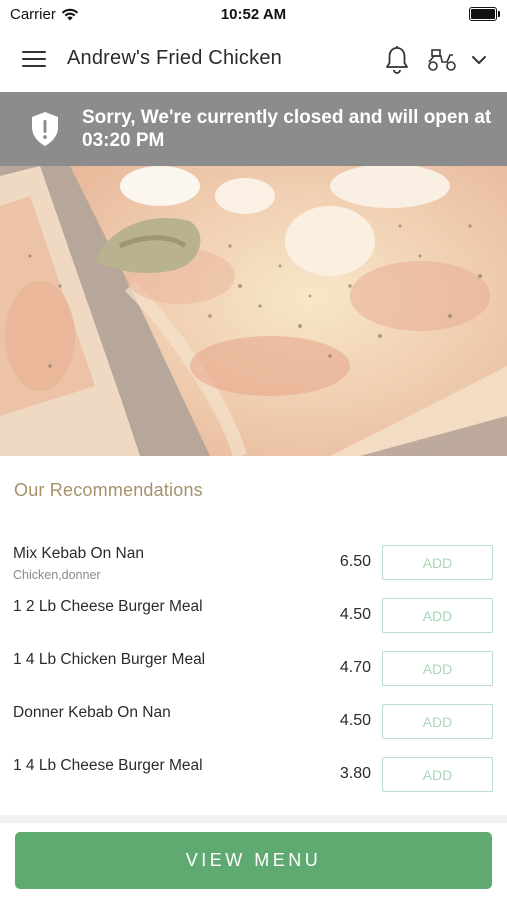 The width and height of the screenshot is (507, 900). Describe the element at coordinates (253, 614) in the screenshot. I see `list-item: 1 2 Lb Cheese Burger Meal 4.50 ADD` at that location.